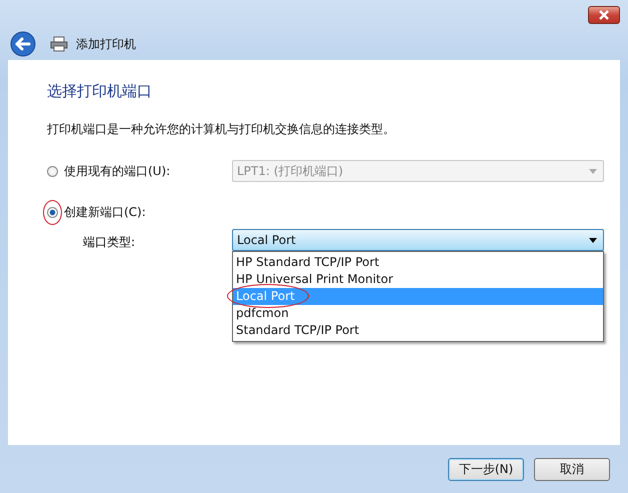 The image size is (628, 493). Describe the element at coordinates (418, 330) in the screenshot. I see `dropdown-item: Standard TCP/IP Port` at that location.